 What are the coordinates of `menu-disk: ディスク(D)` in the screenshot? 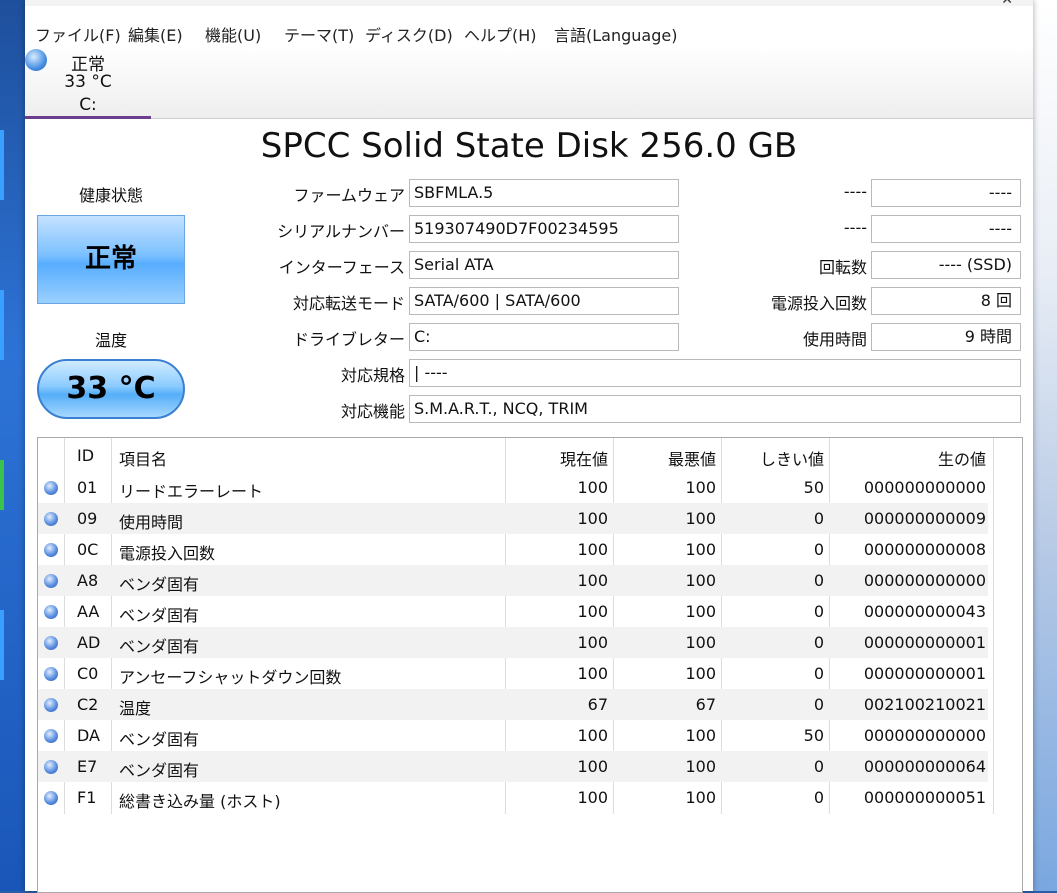 It's located at (409, 34).